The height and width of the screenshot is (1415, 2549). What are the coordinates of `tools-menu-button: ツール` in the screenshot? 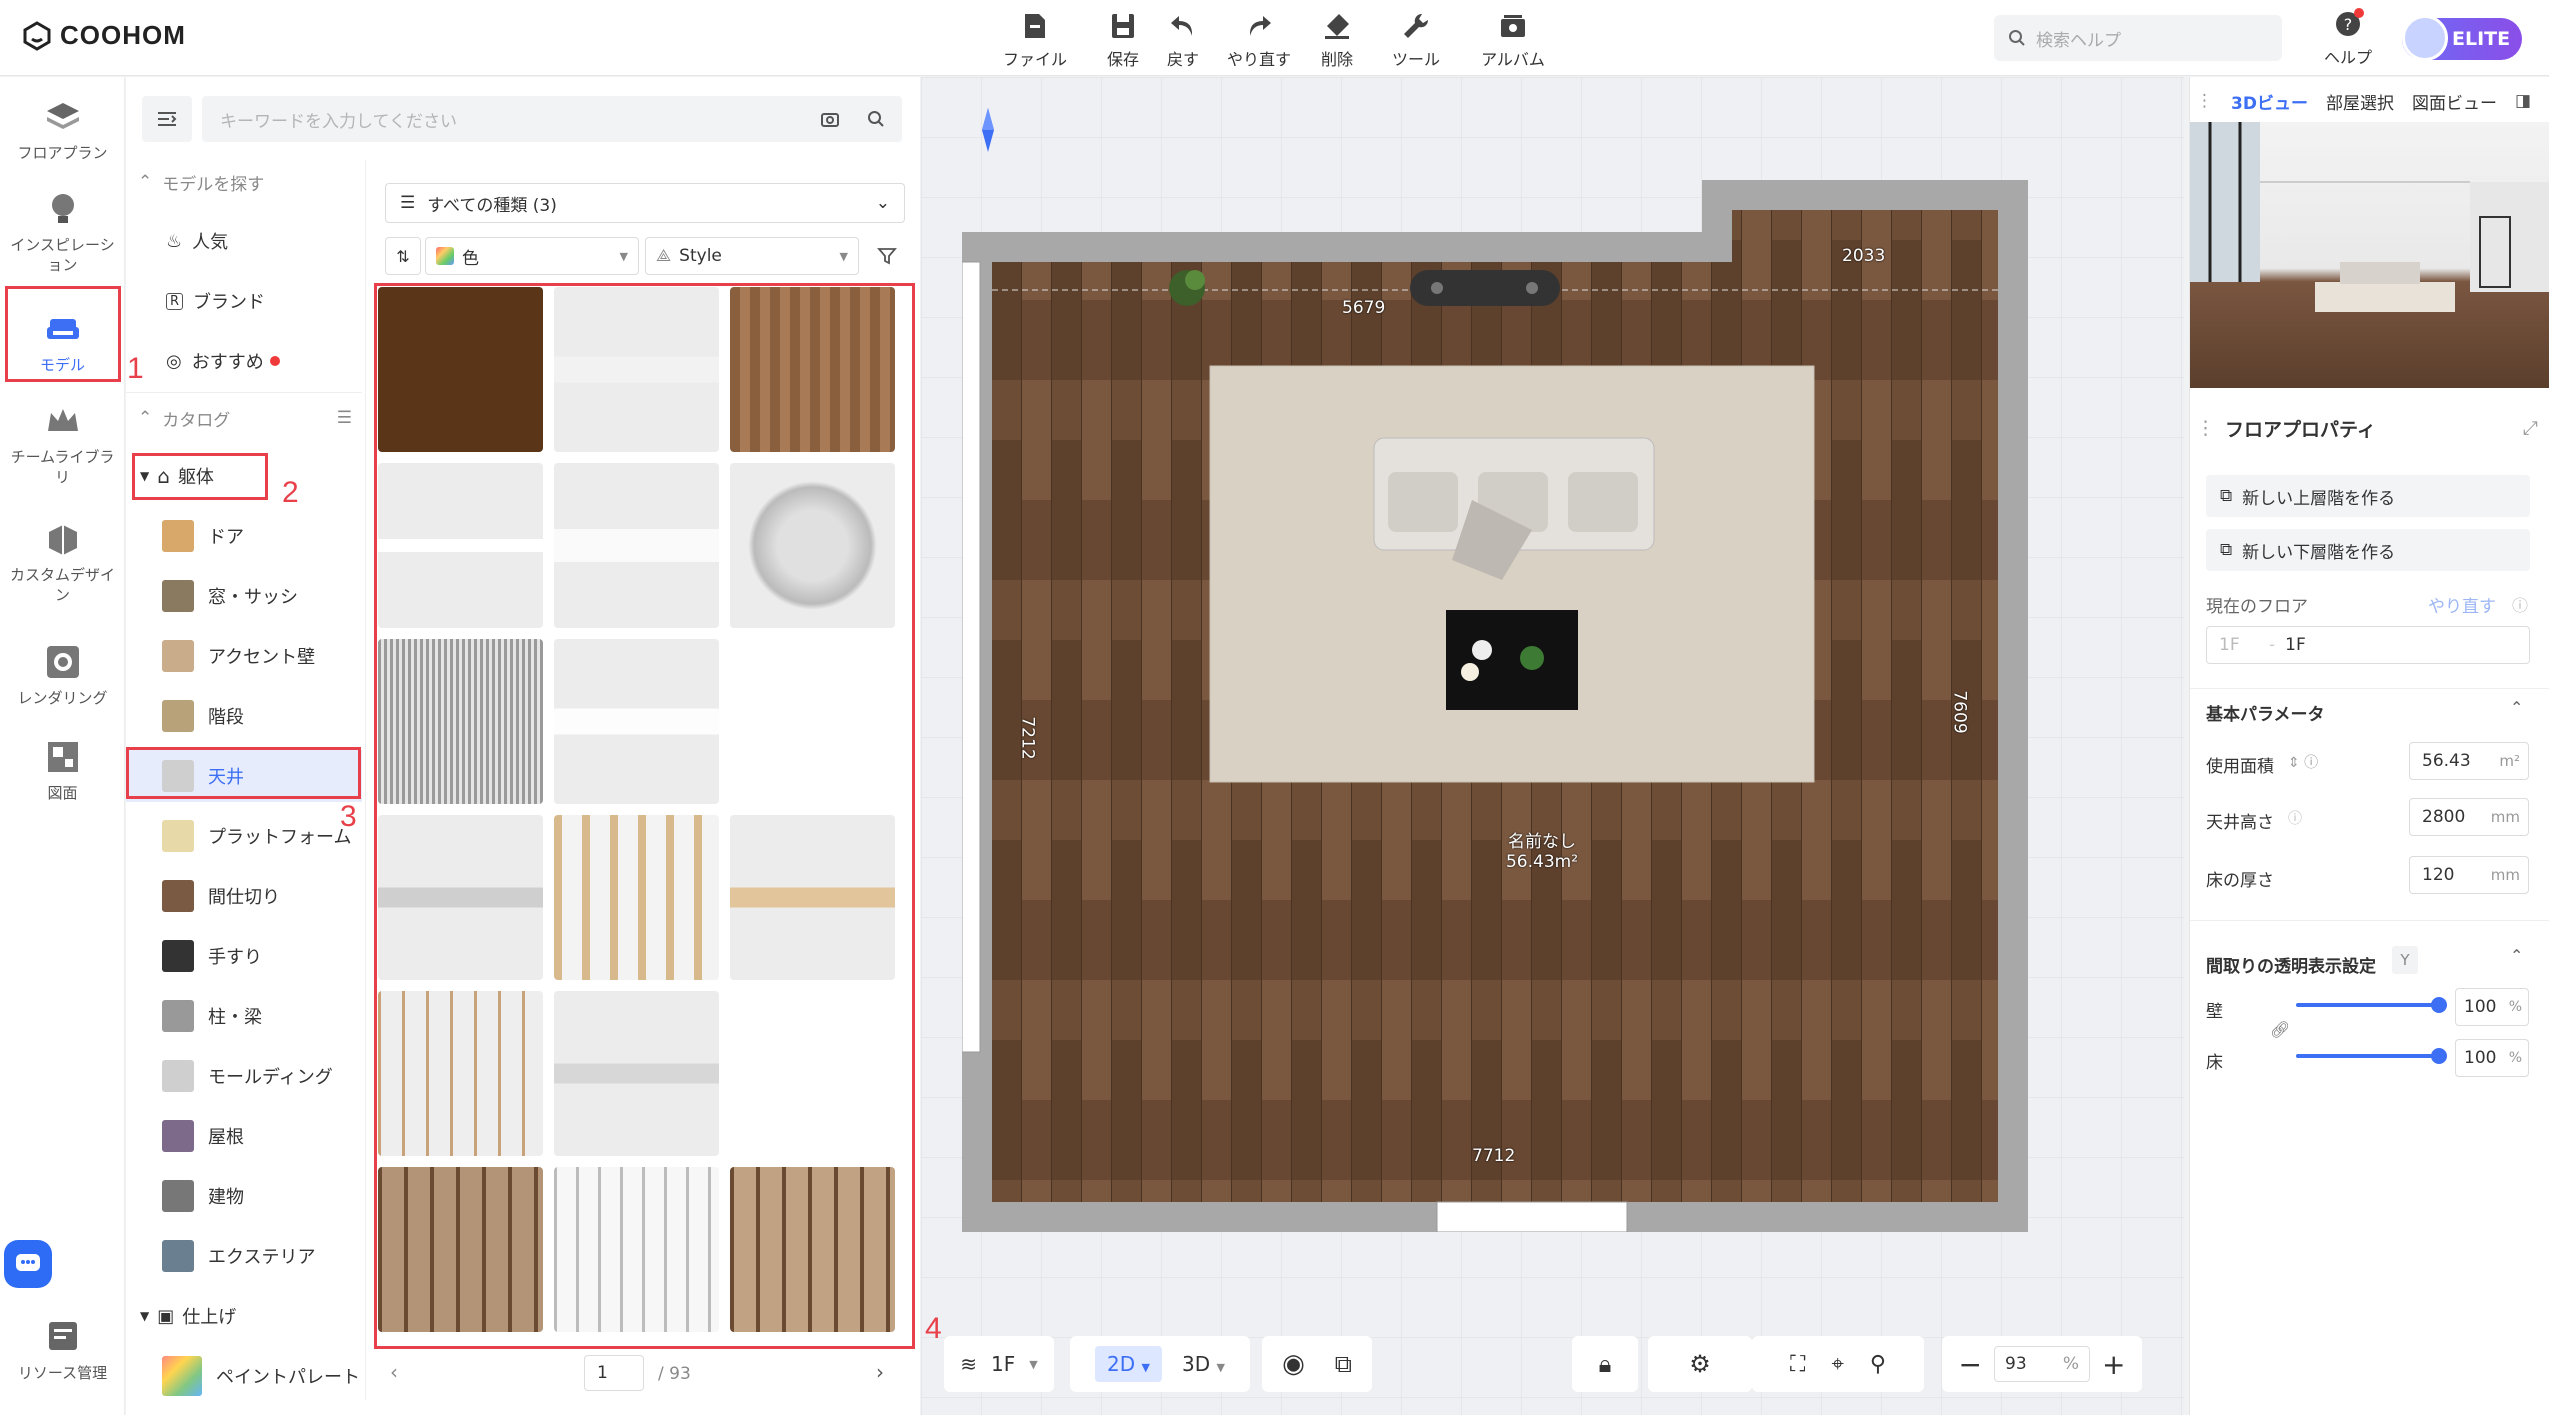 It's located at (1416, 40).